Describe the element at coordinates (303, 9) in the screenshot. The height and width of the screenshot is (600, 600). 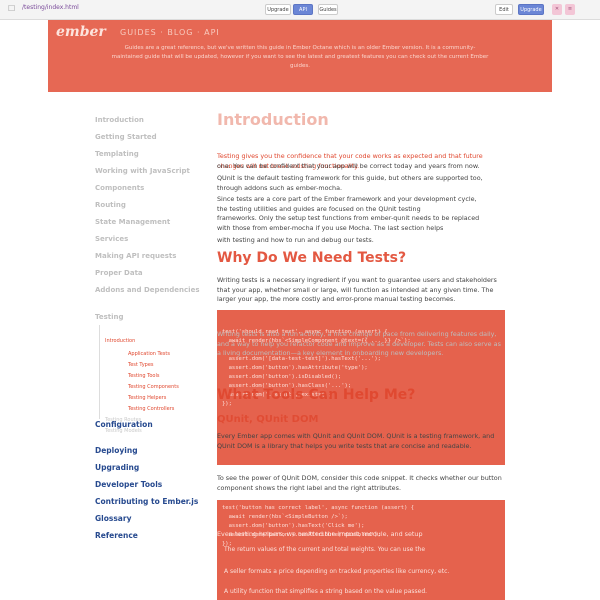
I see `api-button: API` at that location.